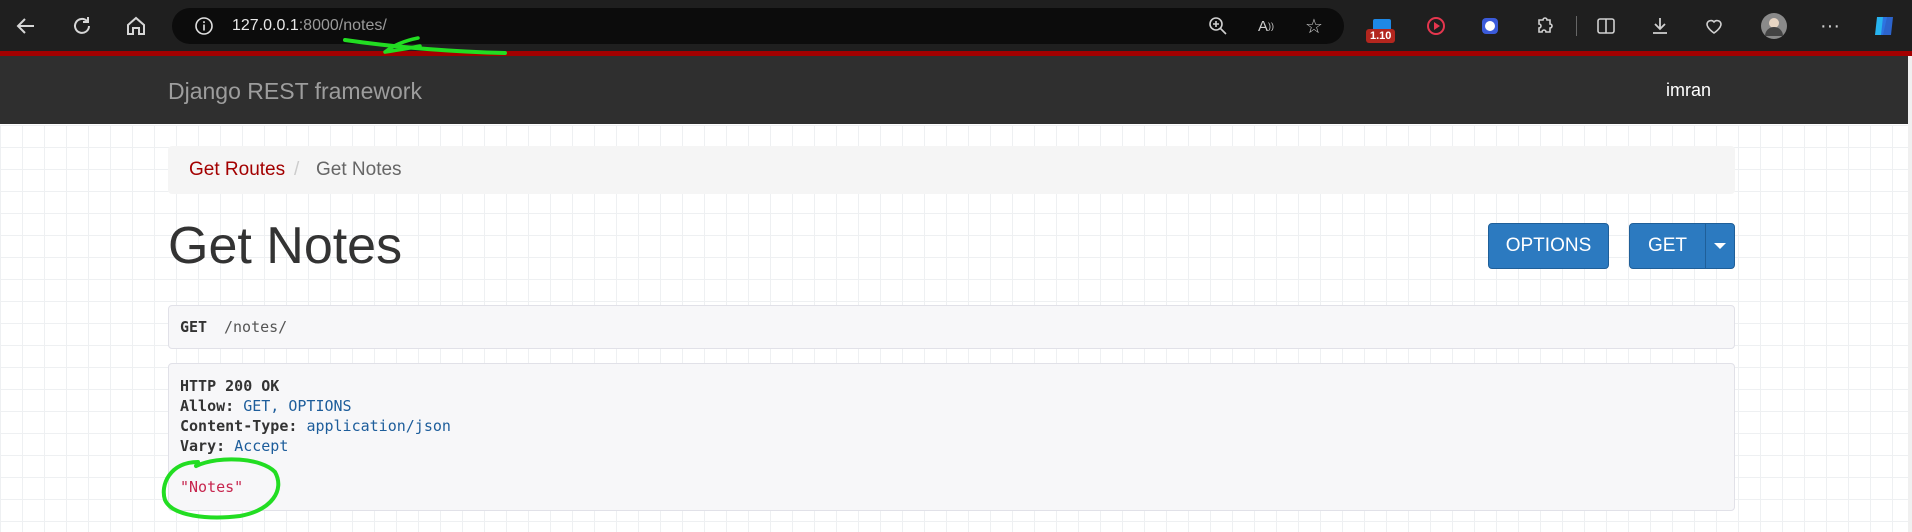 Image resolution: width=1912 pixels, height=532 pixels. What do you see at coordinates (1490, 26) in the screenshot?
I see `vpn-extension-icon` at bounding box center [1490, 26].